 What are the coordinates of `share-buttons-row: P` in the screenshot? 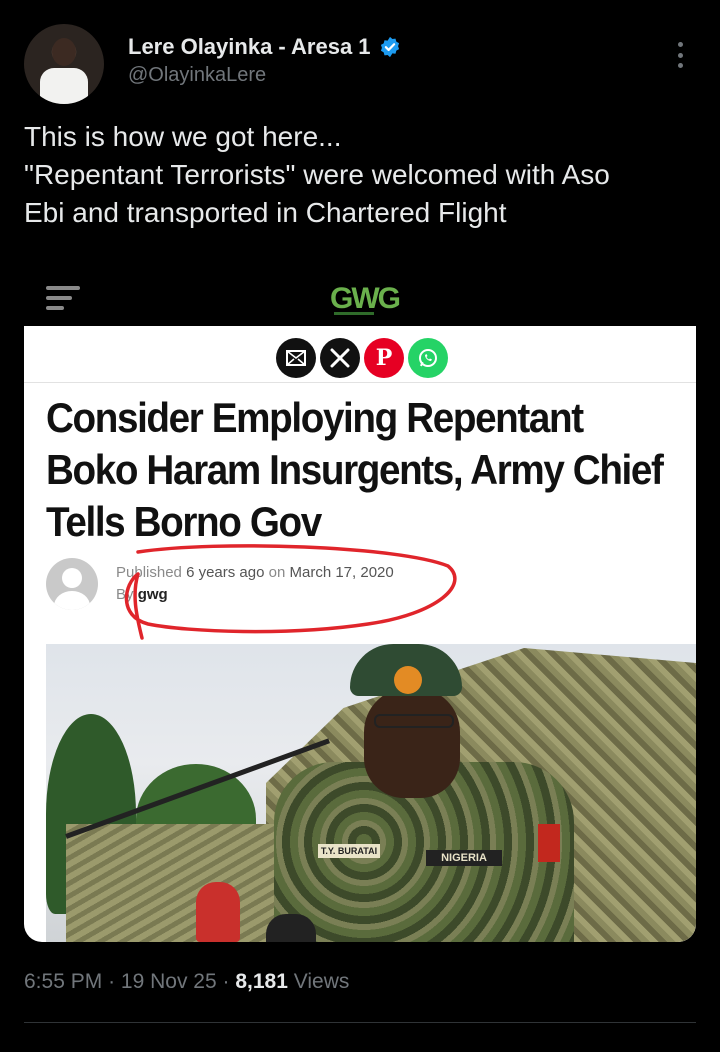 It's located at (362, 358).